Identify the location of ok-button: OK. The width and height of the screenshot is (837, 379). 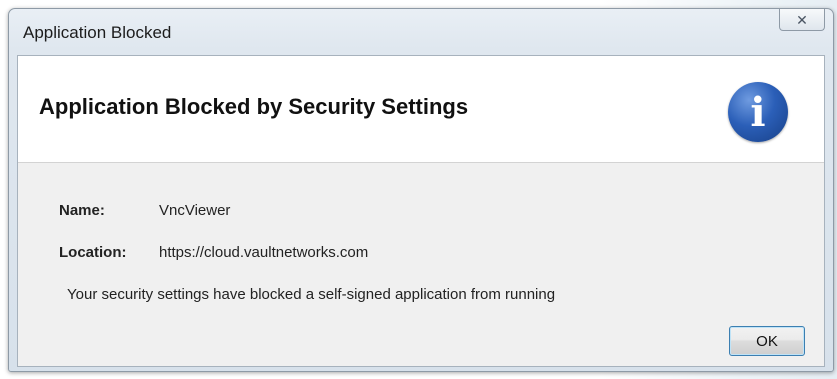
(767, 341).